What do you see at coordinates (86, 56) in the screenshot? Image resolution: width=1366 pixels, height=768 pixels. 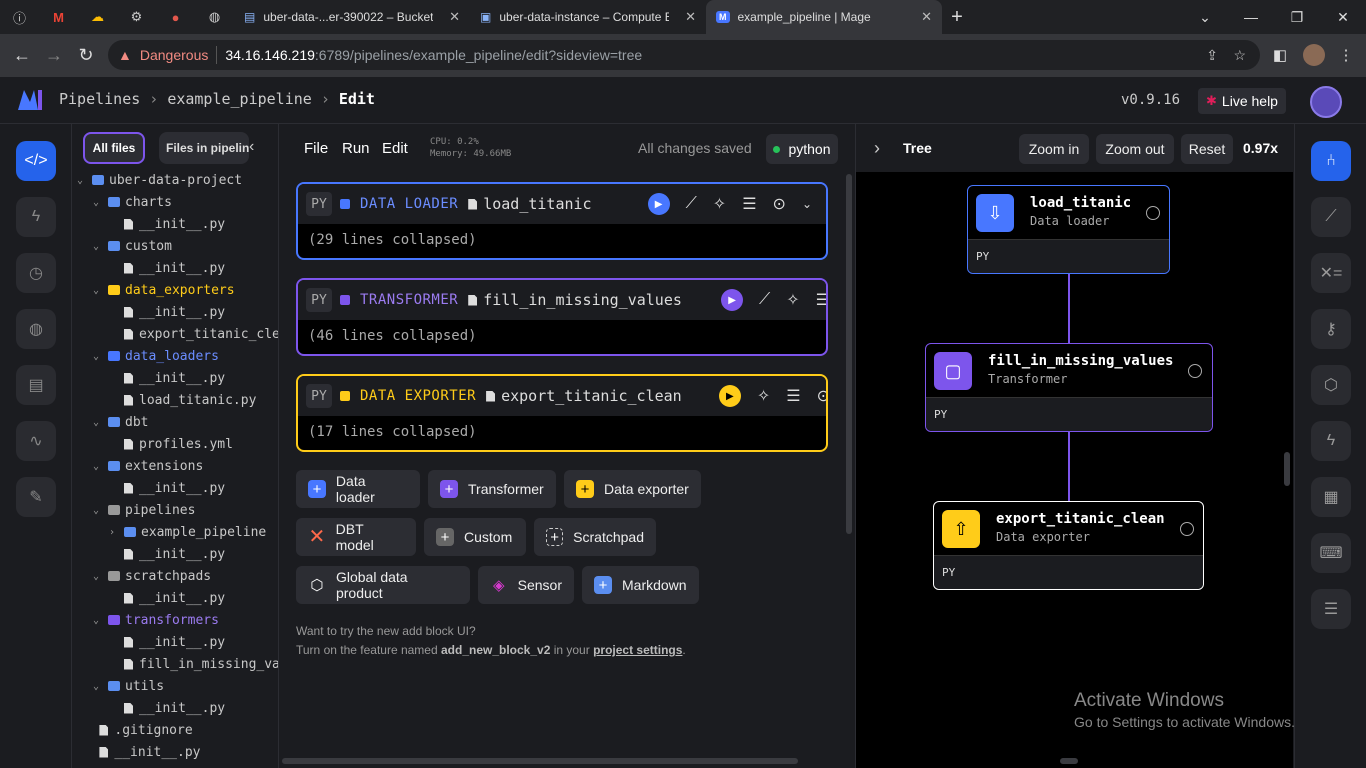 I see `reload-button: ↻` at bounding box center [86, 56].